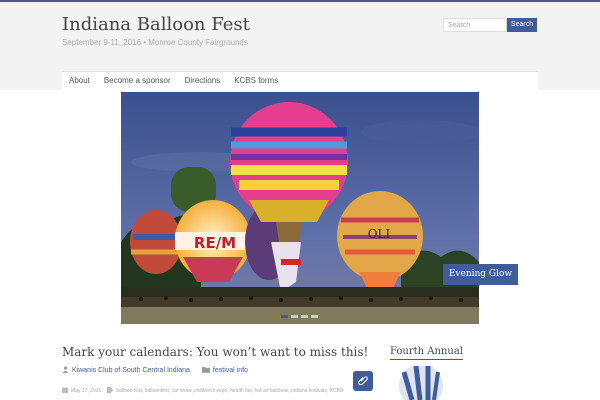  Describe the element at coordinates (86, 391) in the screenshot. I see `post-date-text: May 17, 2016` at that location.